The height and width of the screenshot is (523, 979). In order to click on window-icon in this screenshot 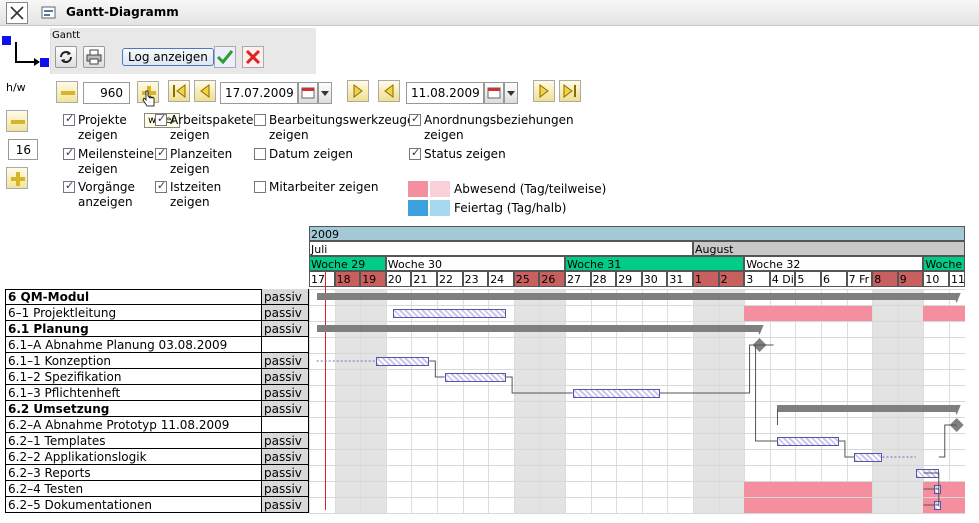, I will do `click(49, 13)`.